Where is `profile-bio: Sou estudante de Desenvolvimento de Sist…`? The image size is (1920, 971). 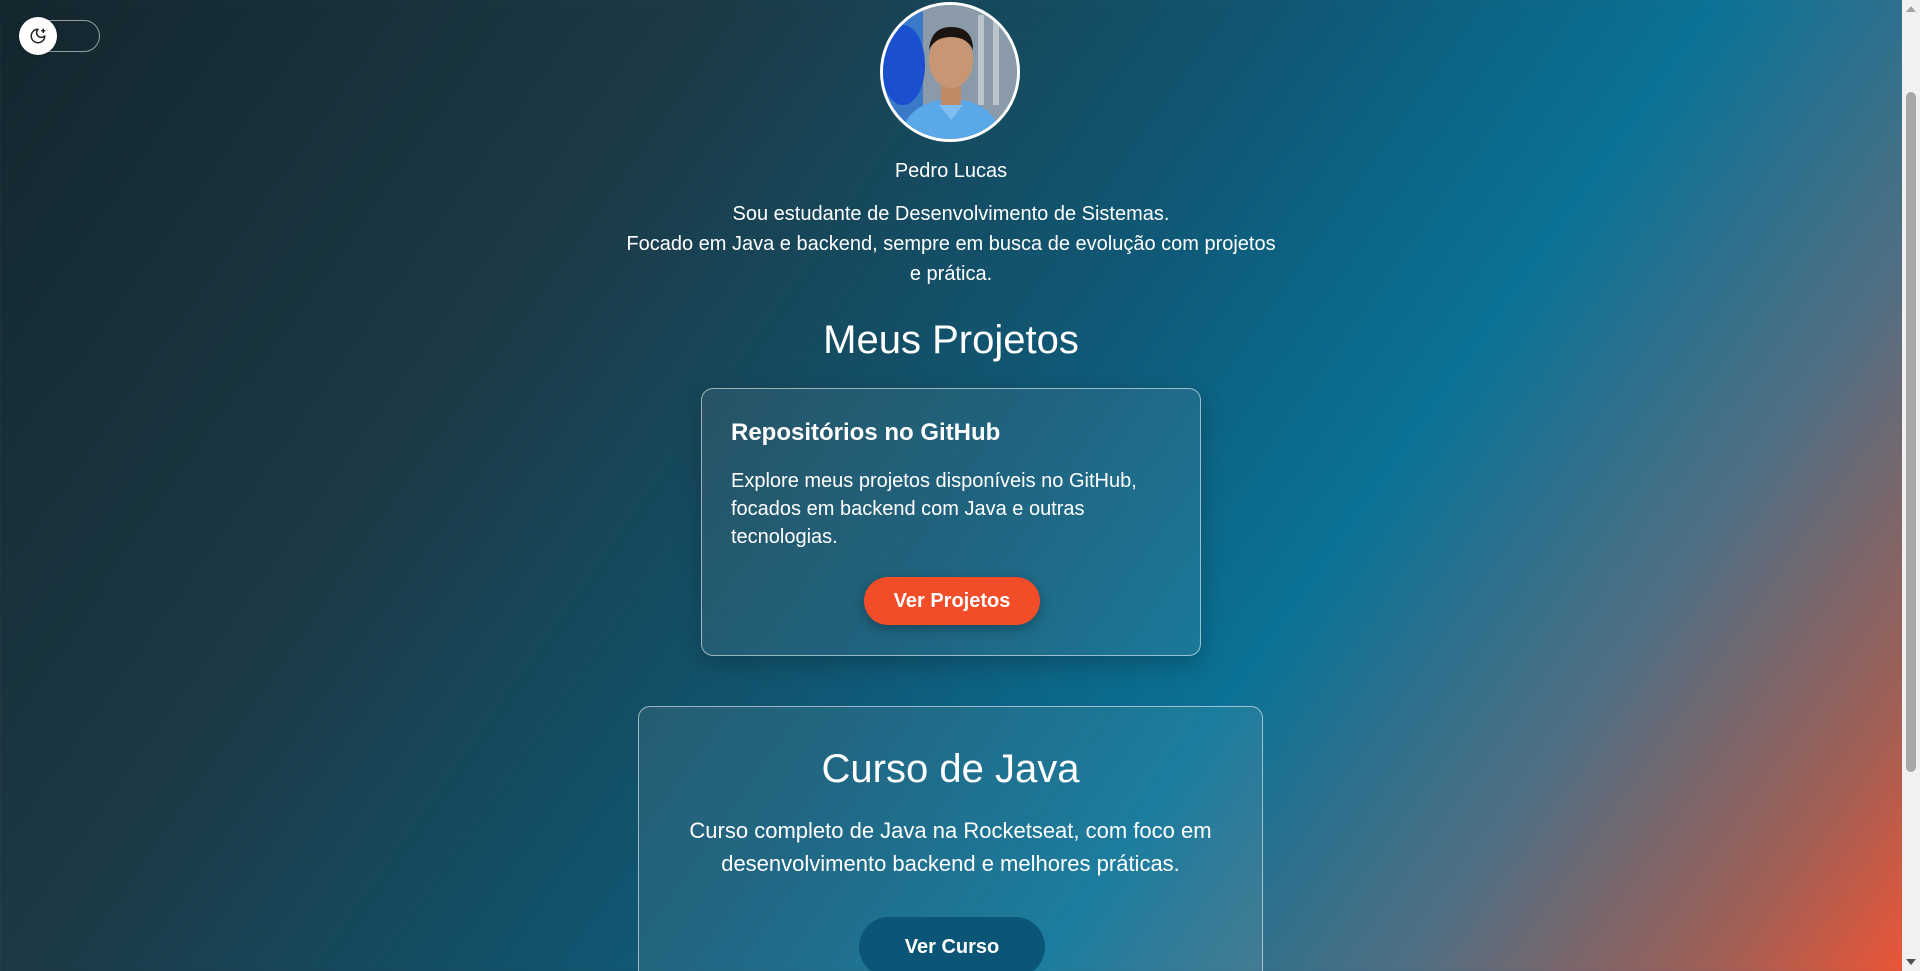 profile-bio: Sou estudante de Desenvolvimento de Sist… is located at coordinates (951, 244).